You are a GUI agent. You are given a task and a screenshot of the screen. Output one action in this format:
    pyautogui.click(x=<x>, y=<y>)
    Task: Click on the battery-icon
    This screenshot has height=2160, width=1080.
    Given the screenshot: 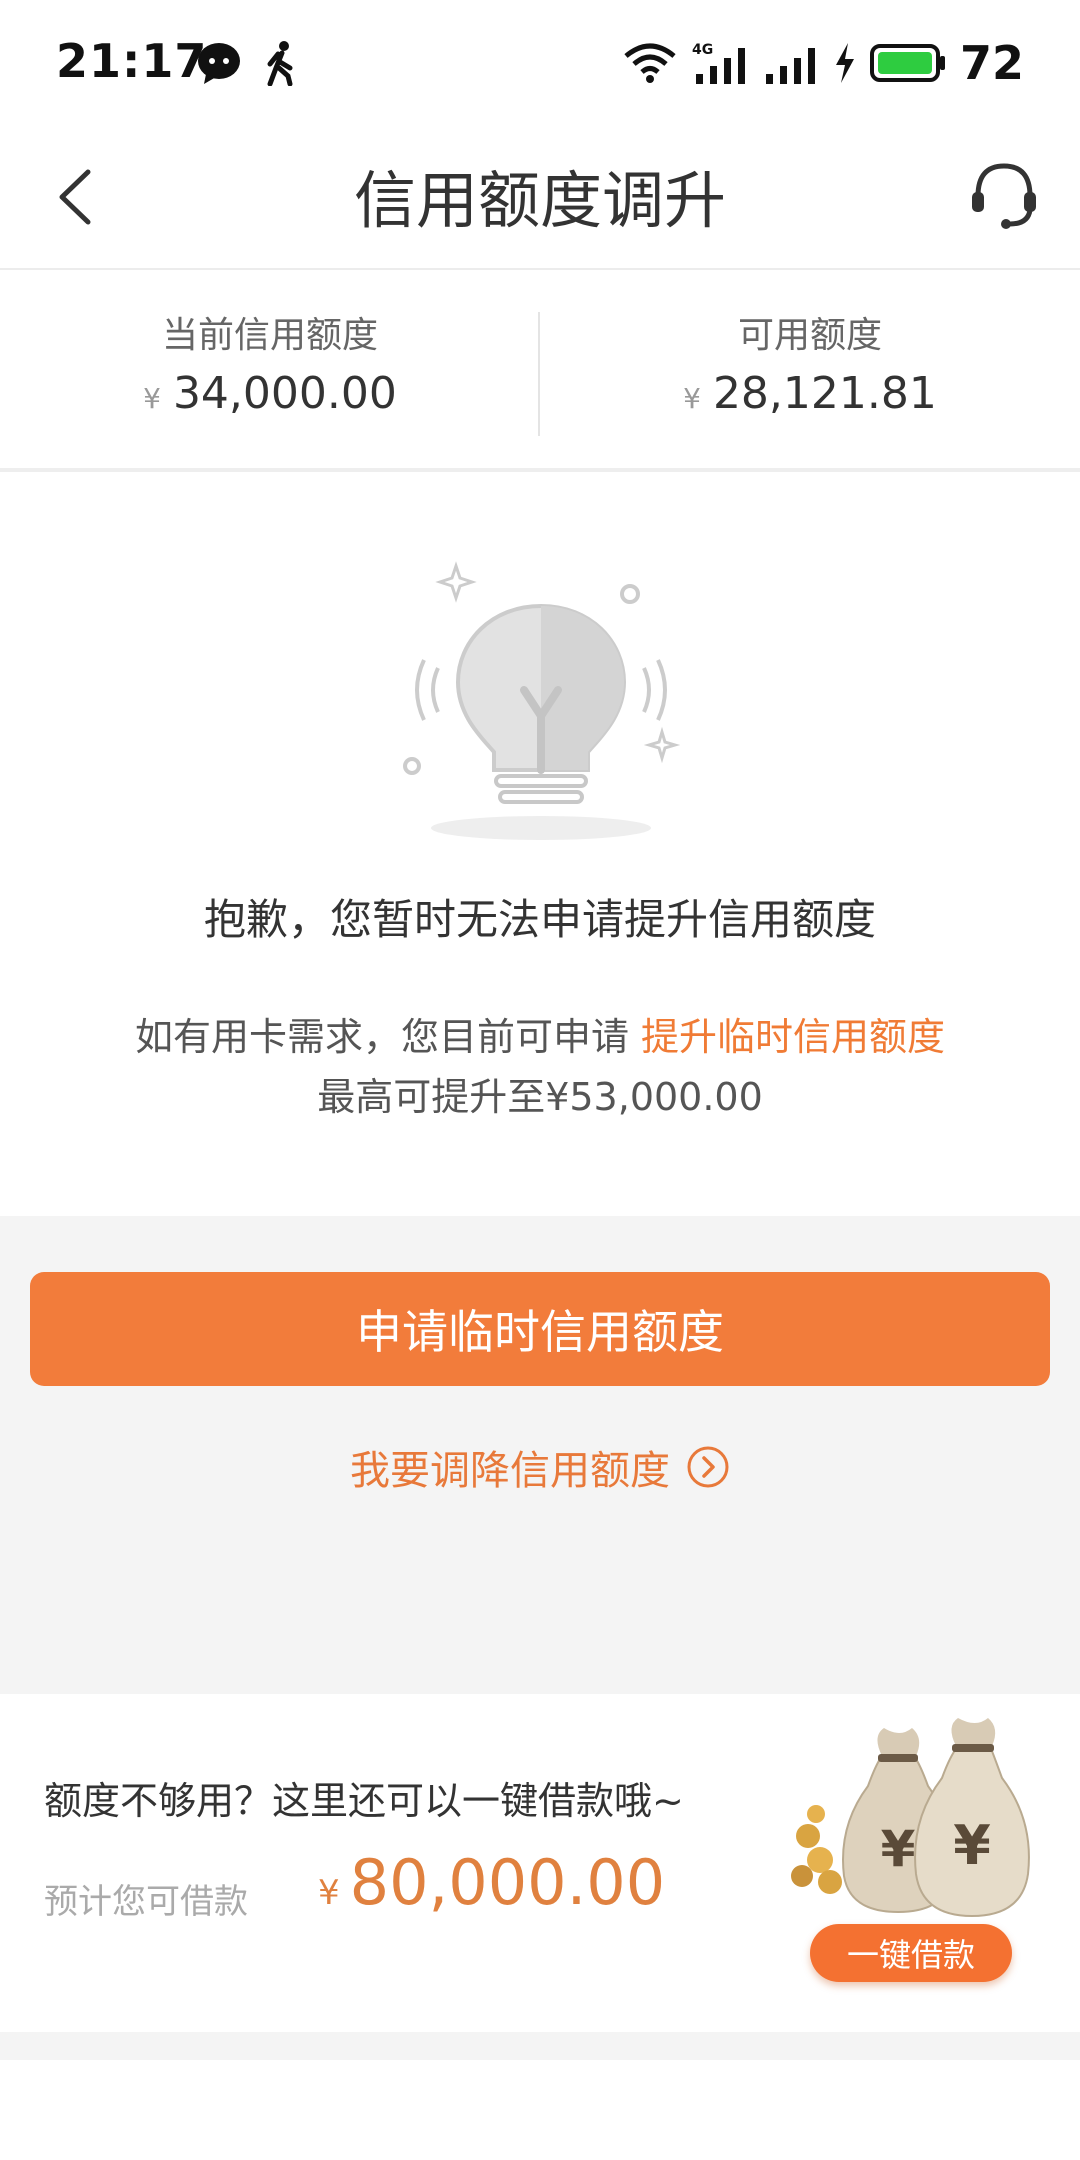 What is the action you would take?
    pyautogui.click(x=907, y=63)
    